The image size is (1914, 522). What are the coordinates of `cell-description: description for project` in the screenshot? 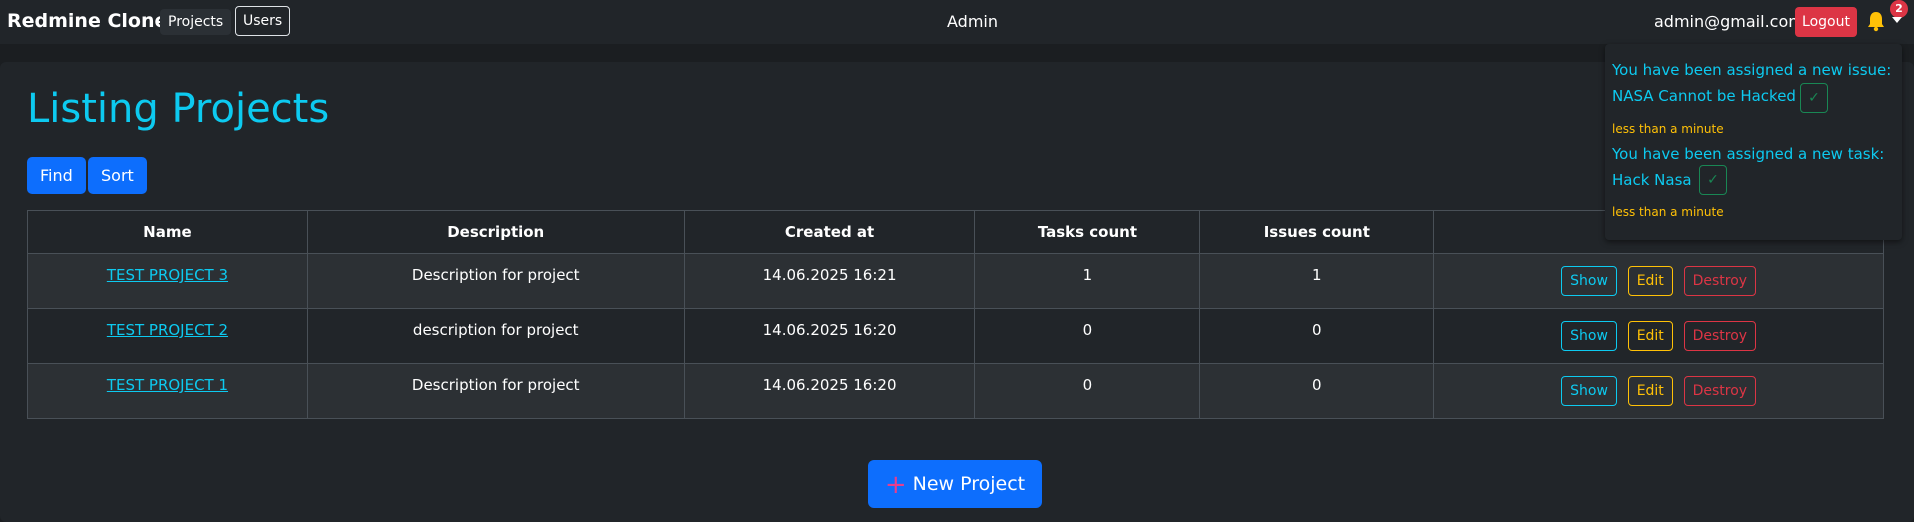 It's located at (495, 336).